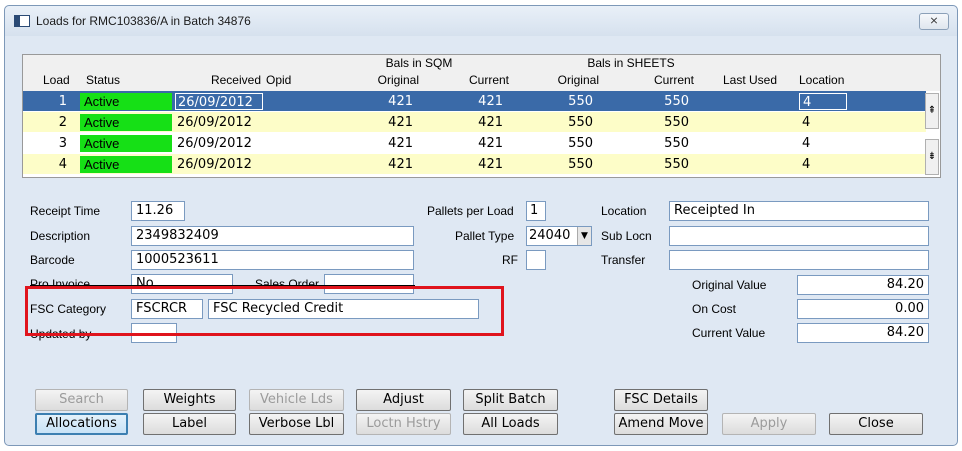  I want to click on fsc-details-button: FSC Details, so click(661, 400).